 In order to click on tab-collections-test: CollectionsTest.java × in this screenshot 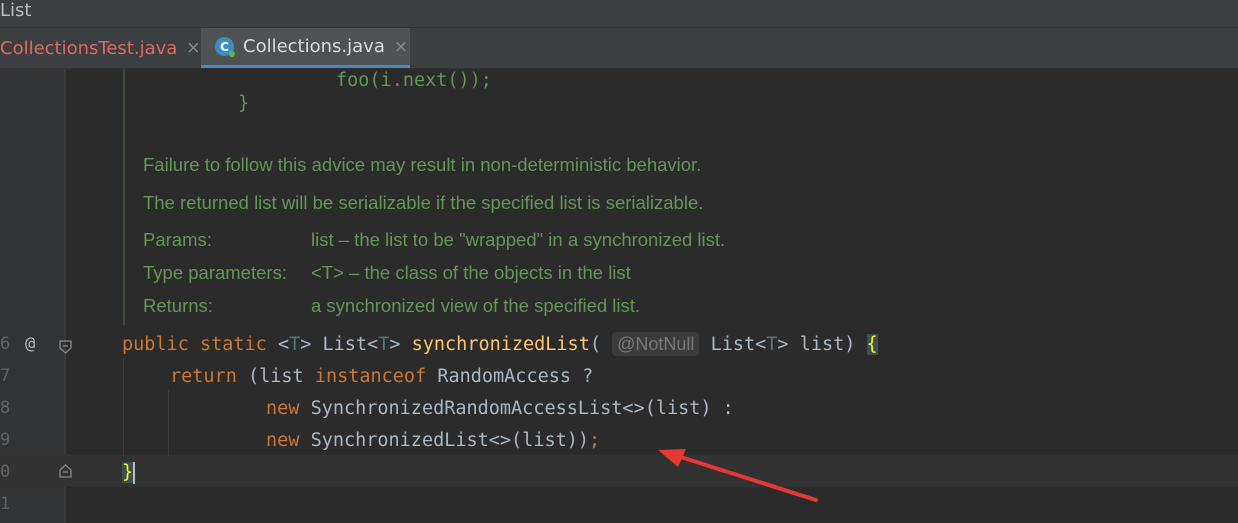, I will do `click(100, 48)`.